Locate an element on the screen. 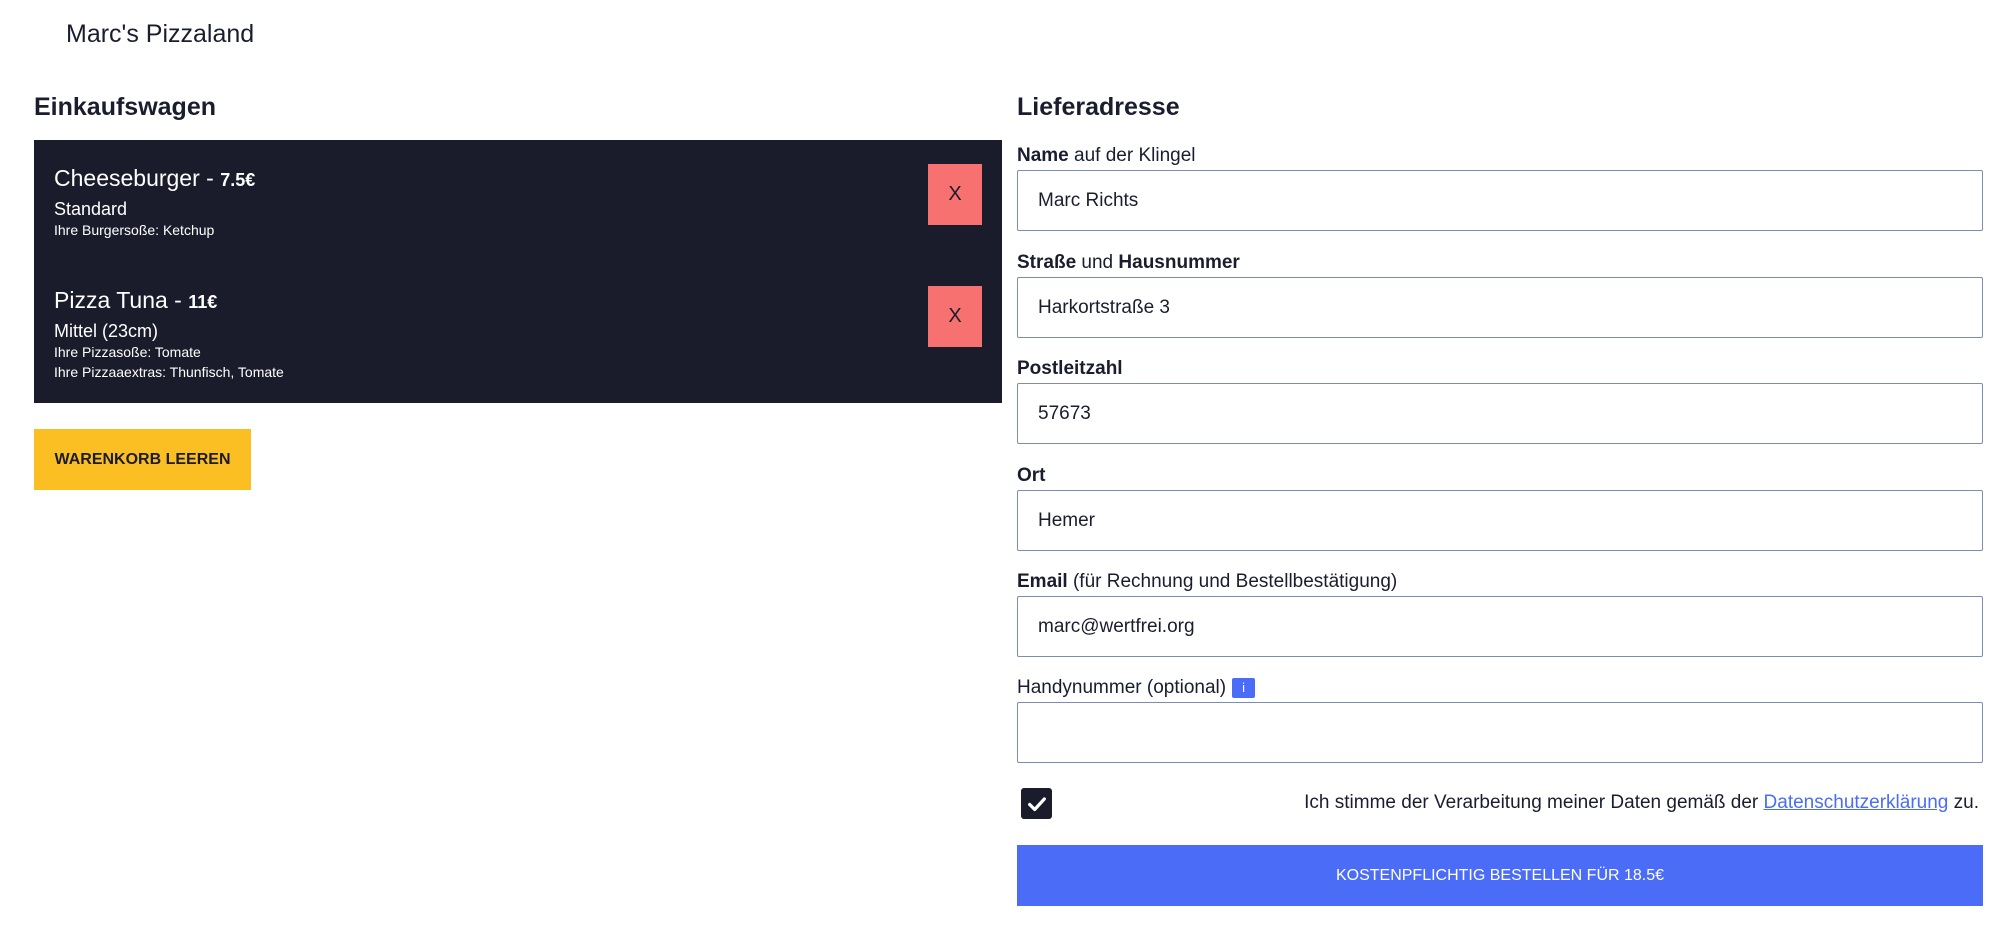 The width and height of the screenshot is (2007, 931). city-label: Ort is located at coordinates (1031, 475).